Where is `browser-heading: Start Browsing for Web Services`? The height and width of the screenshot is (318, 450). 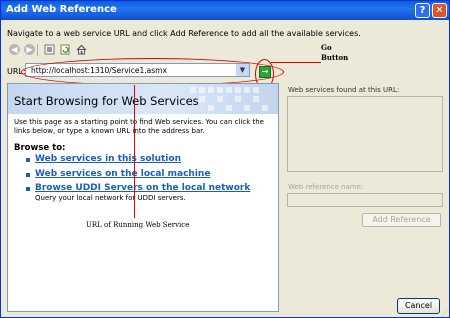
browser-heading: Start Browsing for Web Services is located at coordinates (106, 101).